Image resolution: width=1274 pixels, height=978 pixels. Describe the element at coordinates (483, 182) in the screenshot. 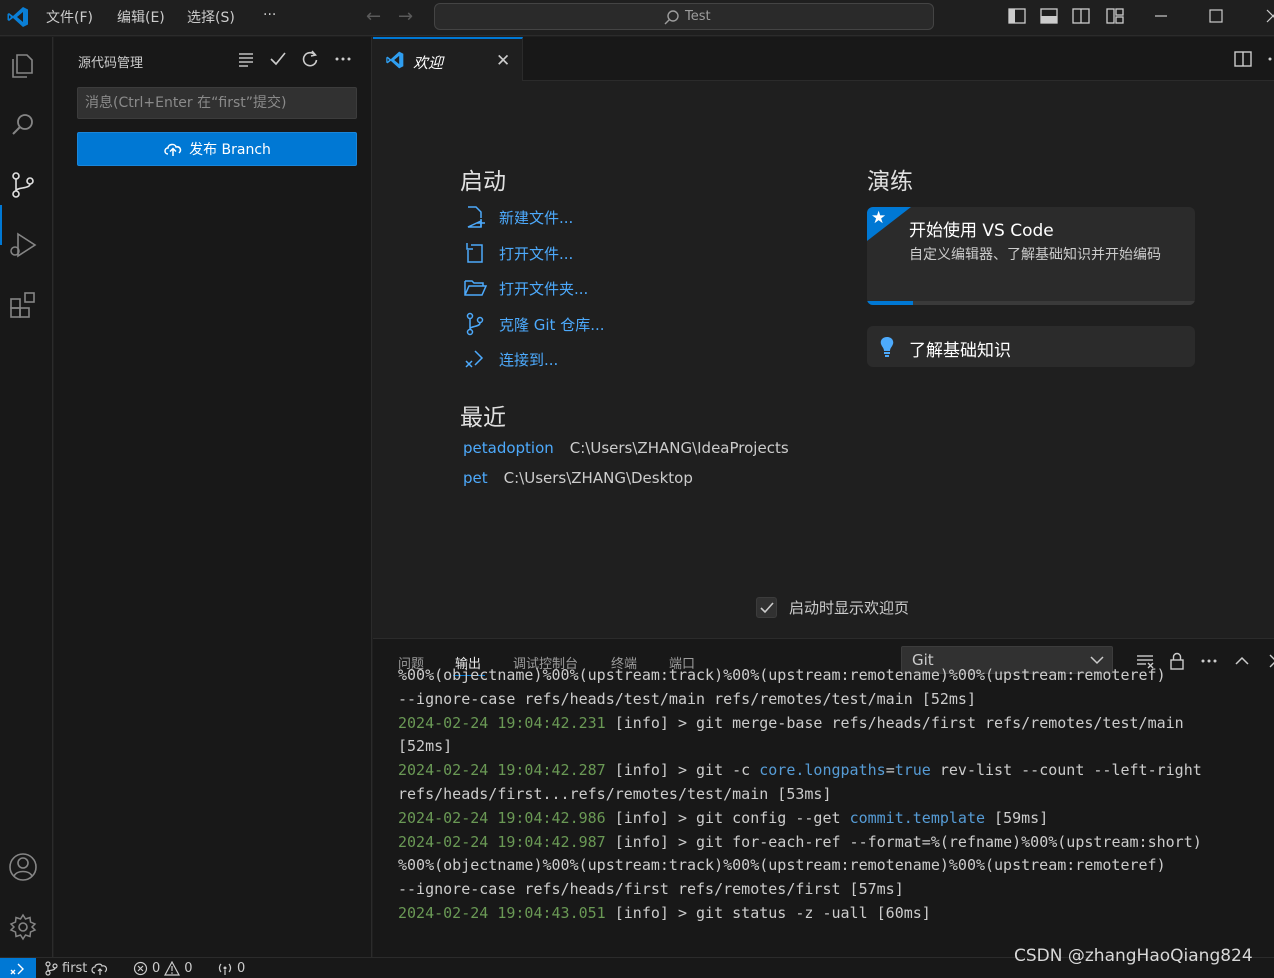

I see `start-section-title: 启动` at that location.